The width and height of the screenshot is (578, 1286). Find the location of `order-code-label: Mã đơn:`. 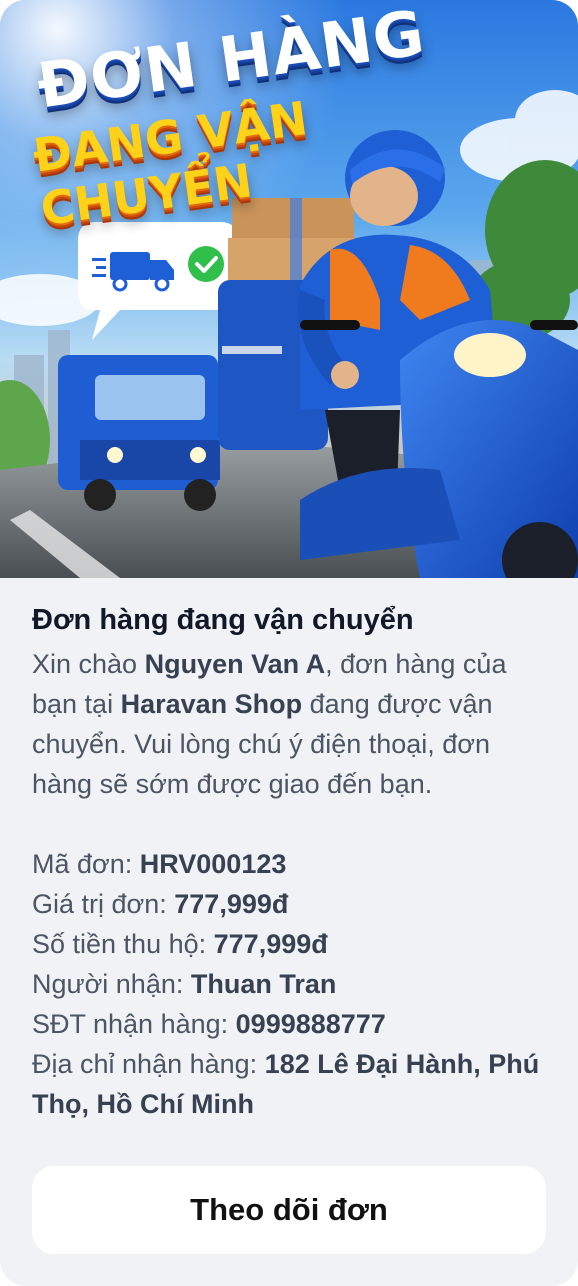

order-code-label: Mã đơn: is located at coordinates (86, 864).